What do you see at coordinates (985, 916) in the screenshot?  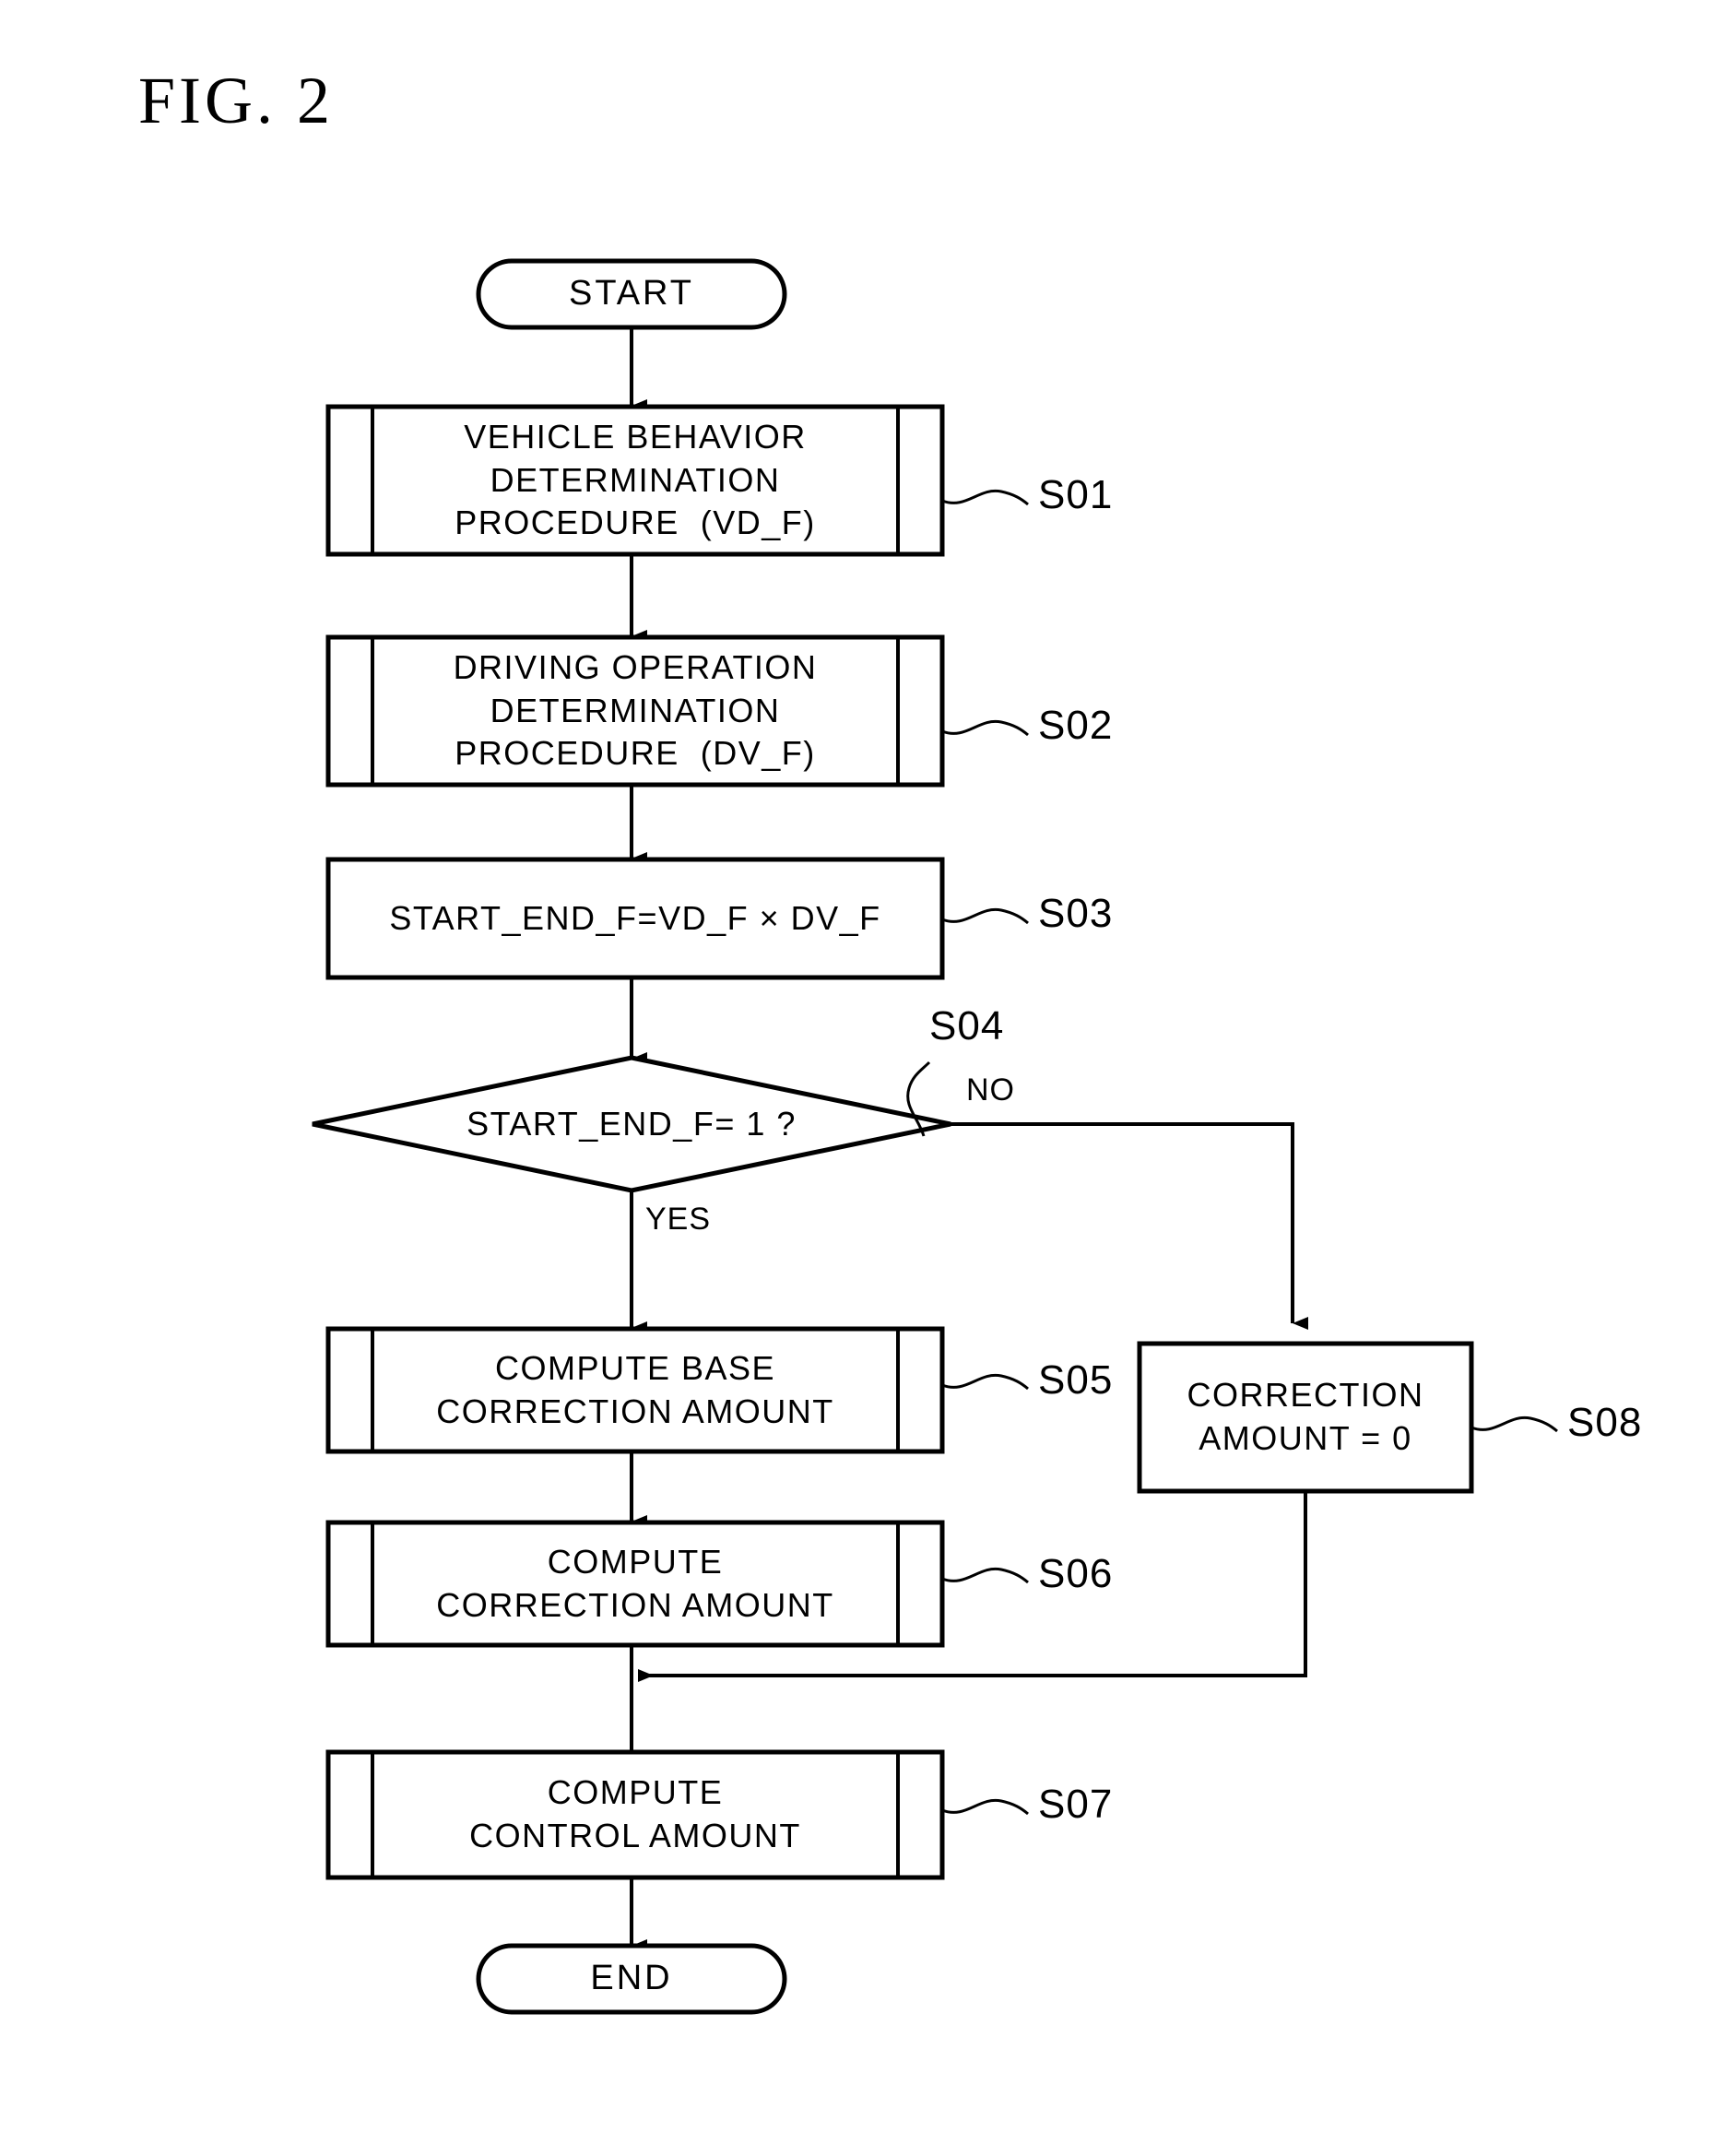 I see `leader-s03` at bounding box center [985, 916].